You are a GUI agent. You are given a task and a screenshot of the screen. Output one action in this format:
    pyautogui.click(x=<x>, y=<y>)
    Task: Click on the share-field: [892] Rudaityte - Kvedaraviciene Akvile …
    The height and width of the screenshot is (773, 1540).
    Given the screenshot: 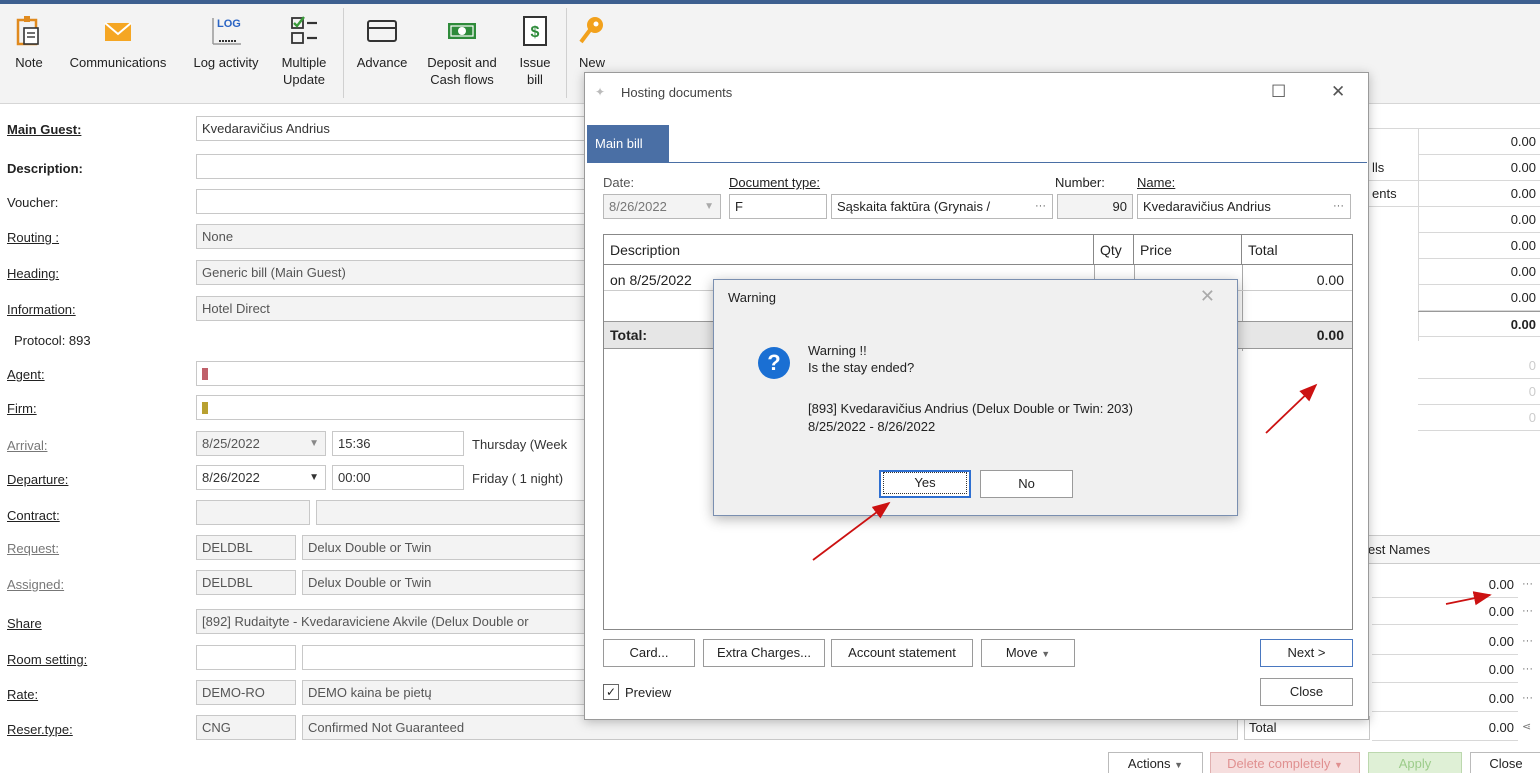 What is the action you would take?
    pyautogui.click(x=394, y=621)
    